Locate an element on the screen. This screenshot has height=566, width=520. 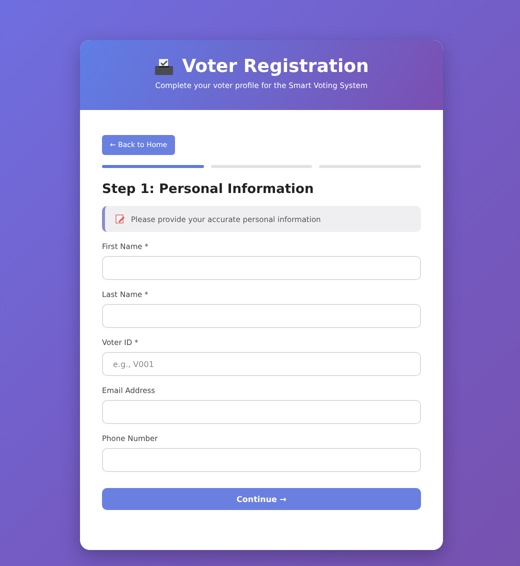
page-title: Voter Registration is located at coordinates (275, 66).